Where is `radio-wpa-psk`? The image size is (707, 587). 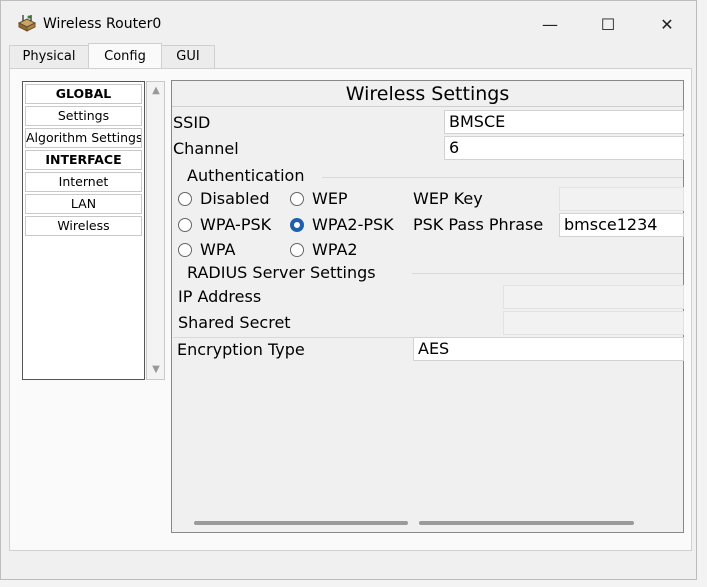 radio-wpa-psk is located at coordinates (185, 225).